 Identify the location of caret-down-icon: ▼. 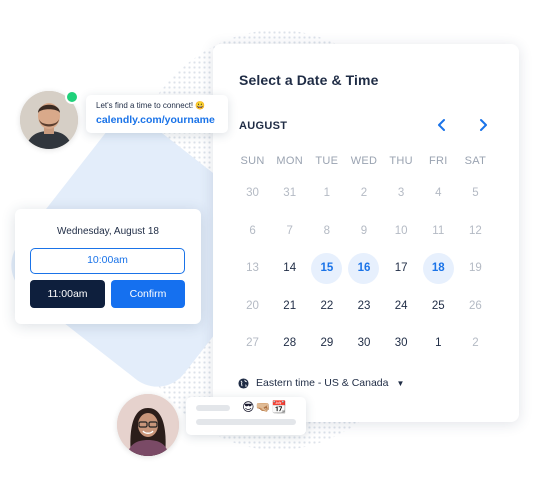
(400, 383).